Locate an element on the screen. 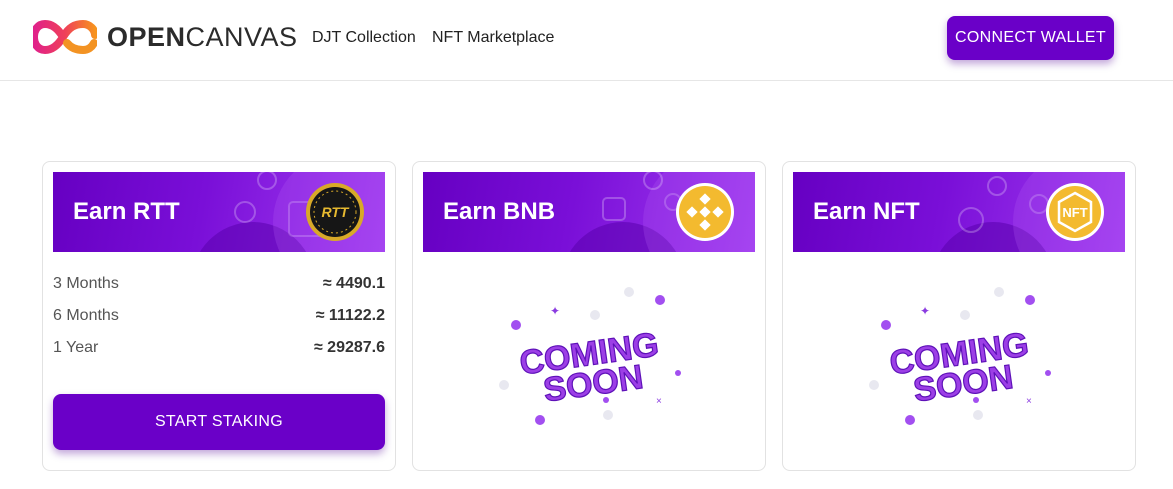 The image size is (1173, 489). start-staking-button: START STAKING is located at coordinates (219, 422).